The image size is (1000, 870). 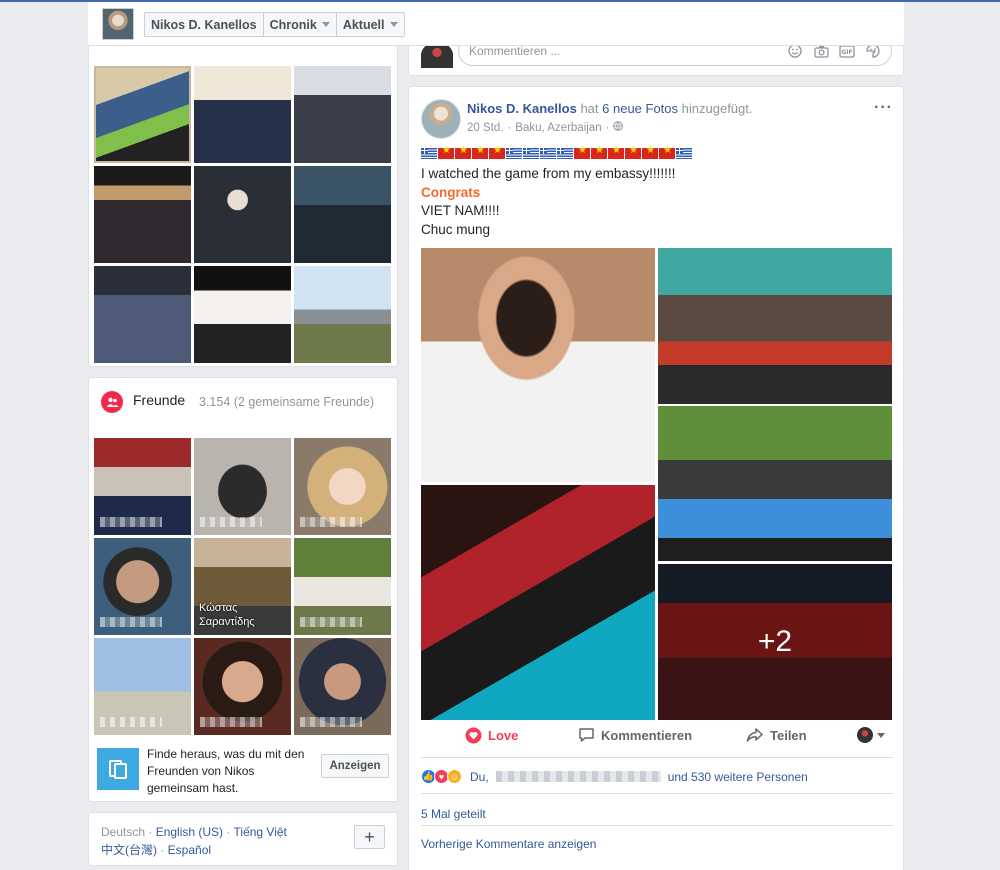 I want to click on language-link-en: English (US), so click(x=189, y=832).